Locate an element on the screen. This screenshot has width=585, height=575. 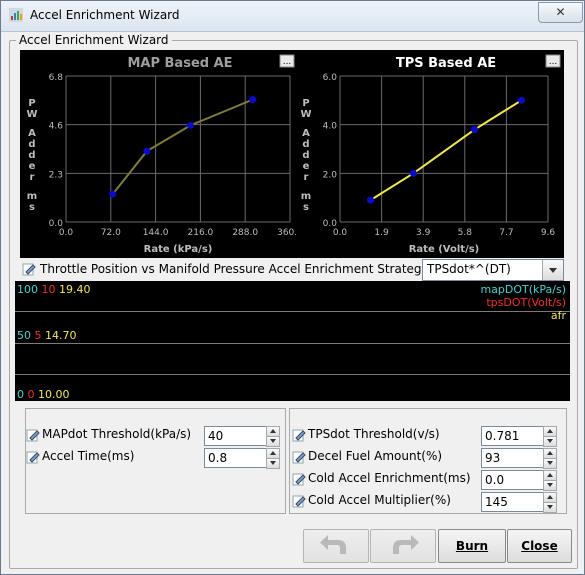
group-title: Accel Enrichment Wizard is located at coordinates (94, 40).